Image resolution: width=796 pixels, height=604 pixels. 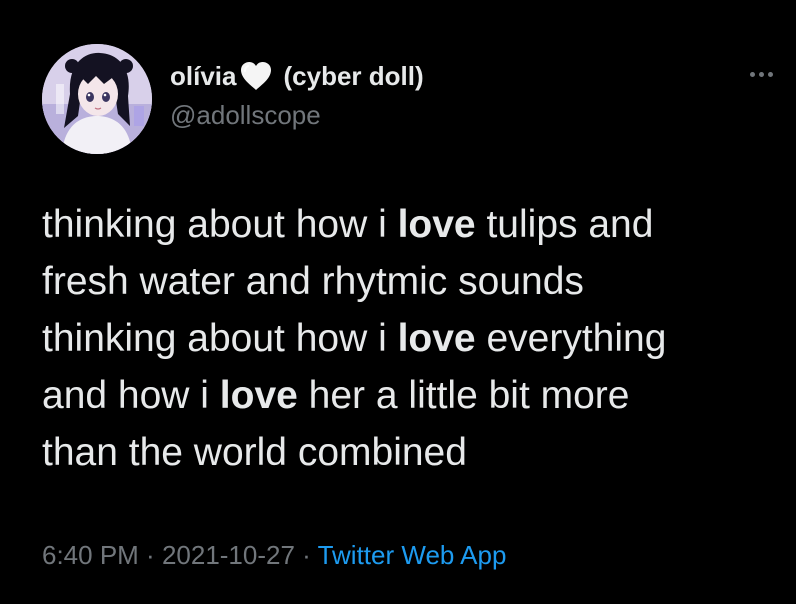 What do you see at coordinates (256, 76) in the screenshot?
I see `white-heart-icon` at bounding box center [256, 76].